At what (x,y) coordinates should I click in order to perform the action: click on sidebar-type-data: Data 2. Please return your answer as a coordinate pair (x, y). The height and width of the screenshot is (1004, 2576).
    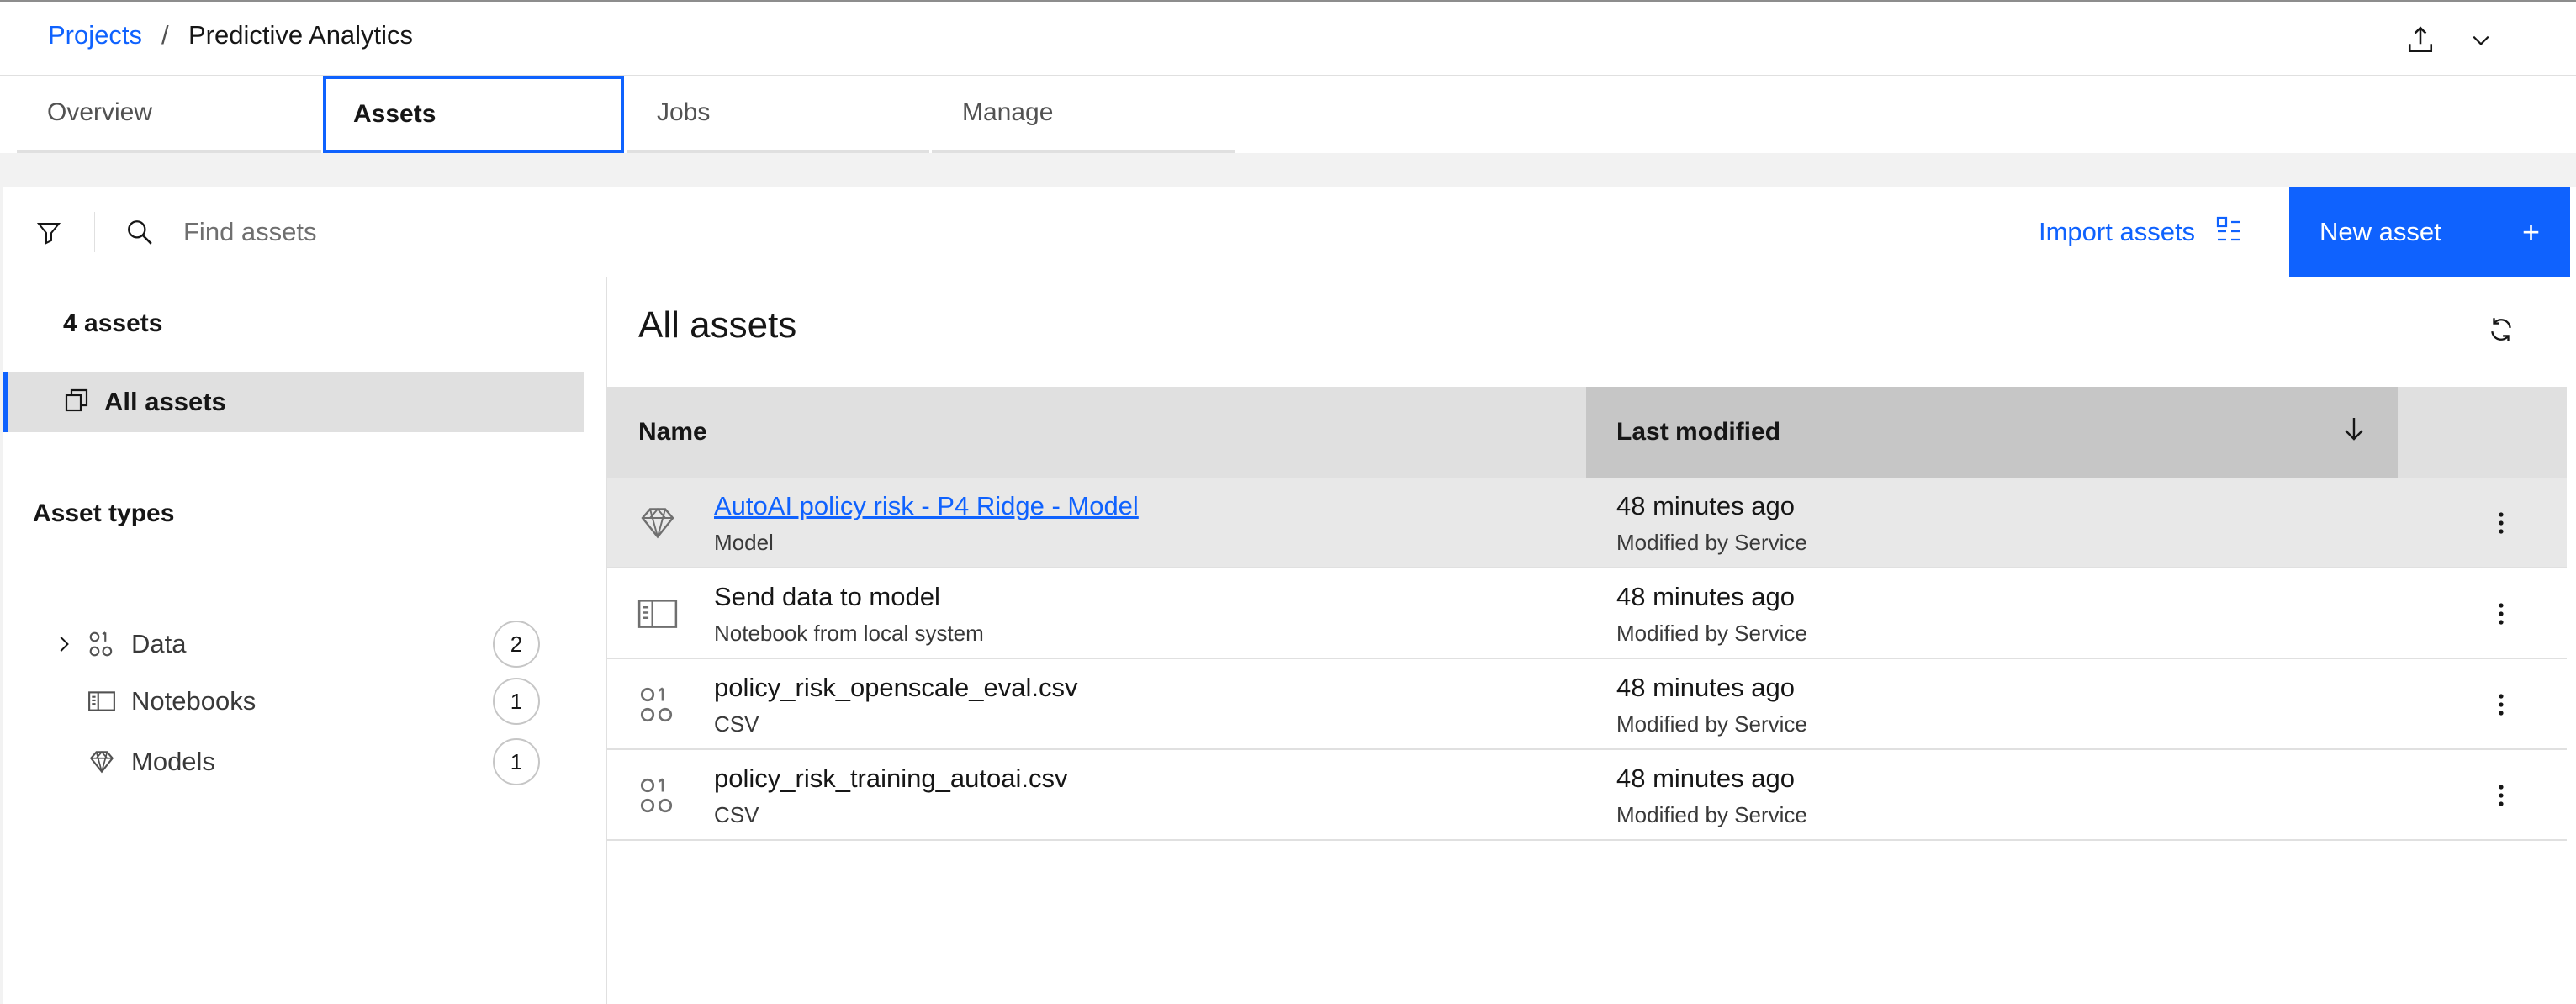
    Looking at the image, I should click on (306, 644).